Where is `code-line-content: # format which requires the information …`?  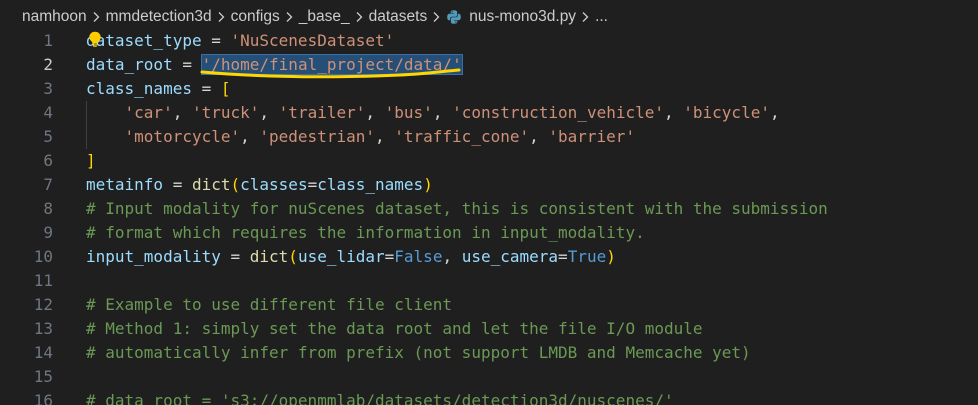
code-line-content: # format which requires the information … is located at coordinates (365, 233).